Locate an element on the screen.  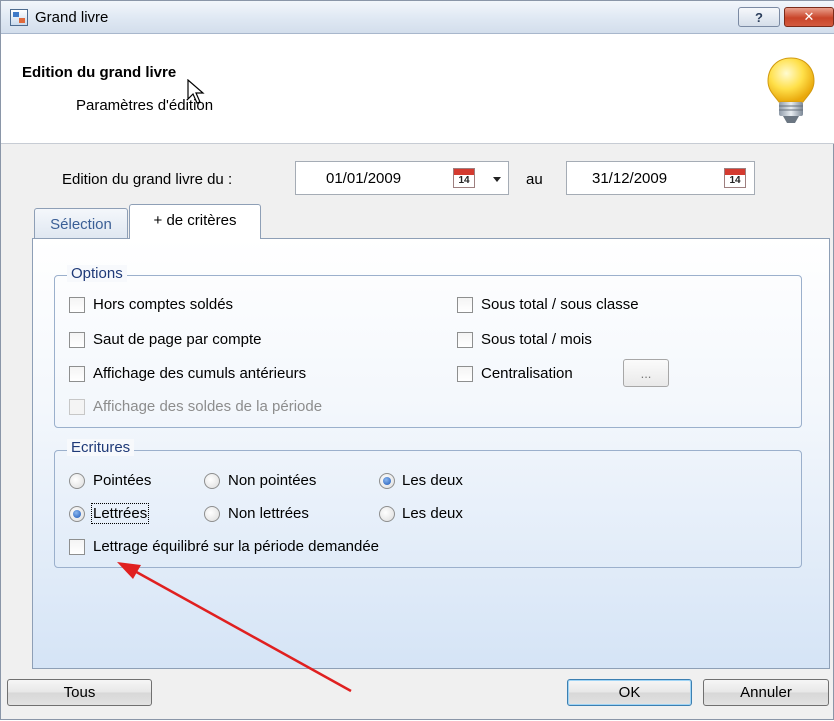
date-to-label: au is located at coordinates (534, 179).